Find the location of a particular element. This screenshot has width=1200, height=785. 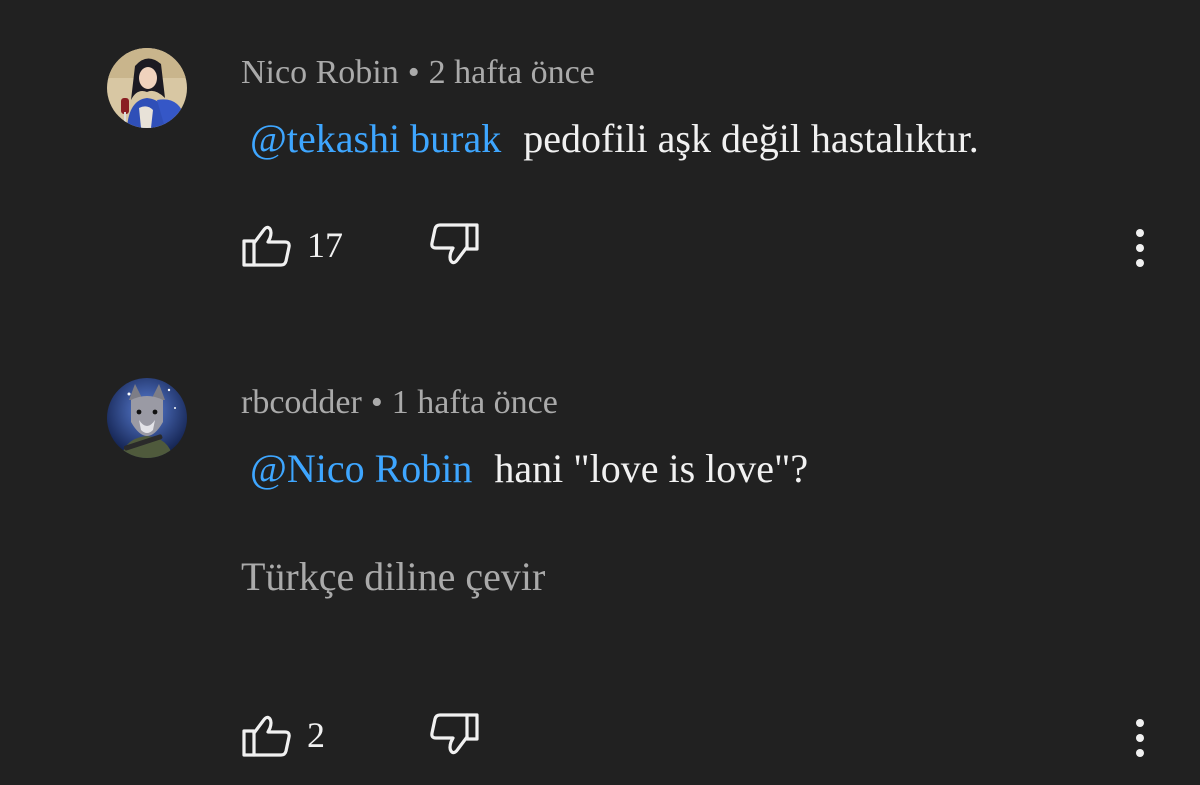

like-count: 17 is located at coordinates (325, 245).